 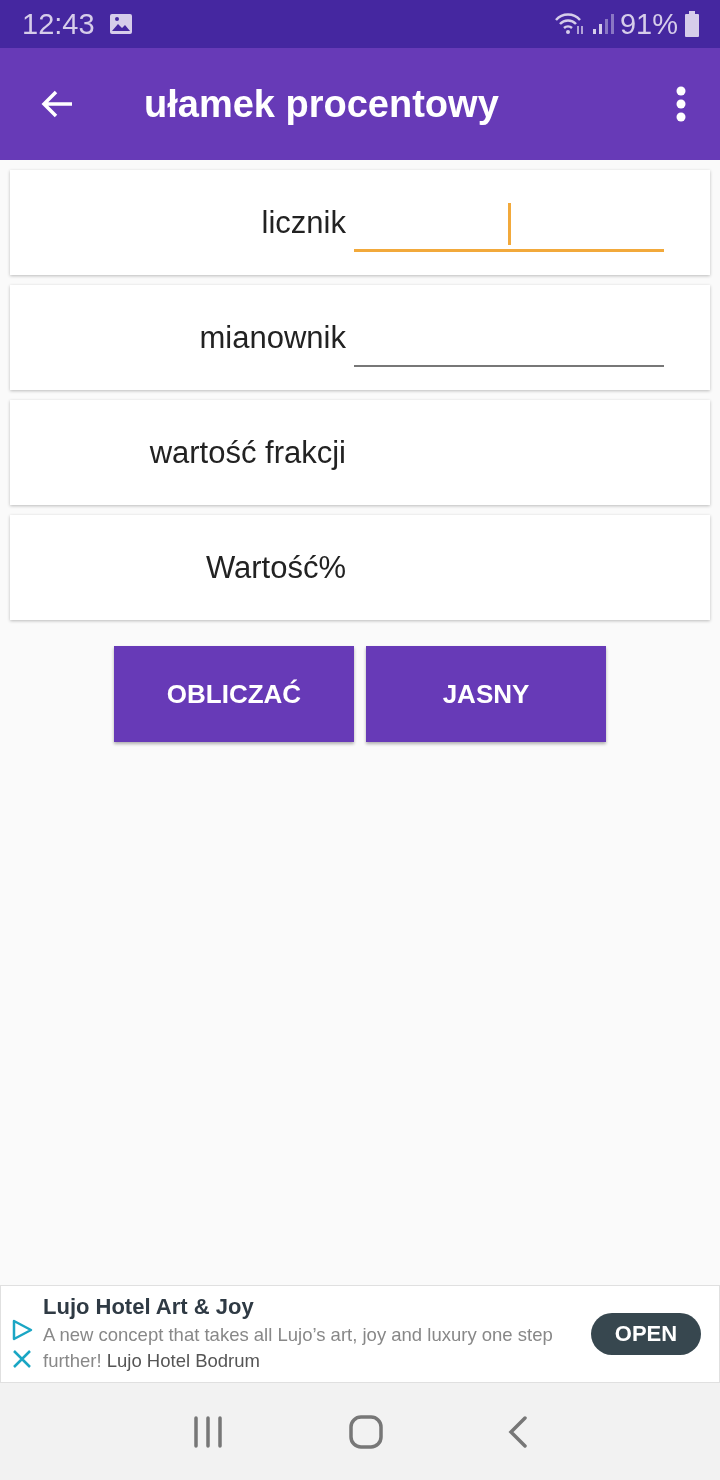 I want to click on recent-apps-icon, so click(x=208, y=1431).